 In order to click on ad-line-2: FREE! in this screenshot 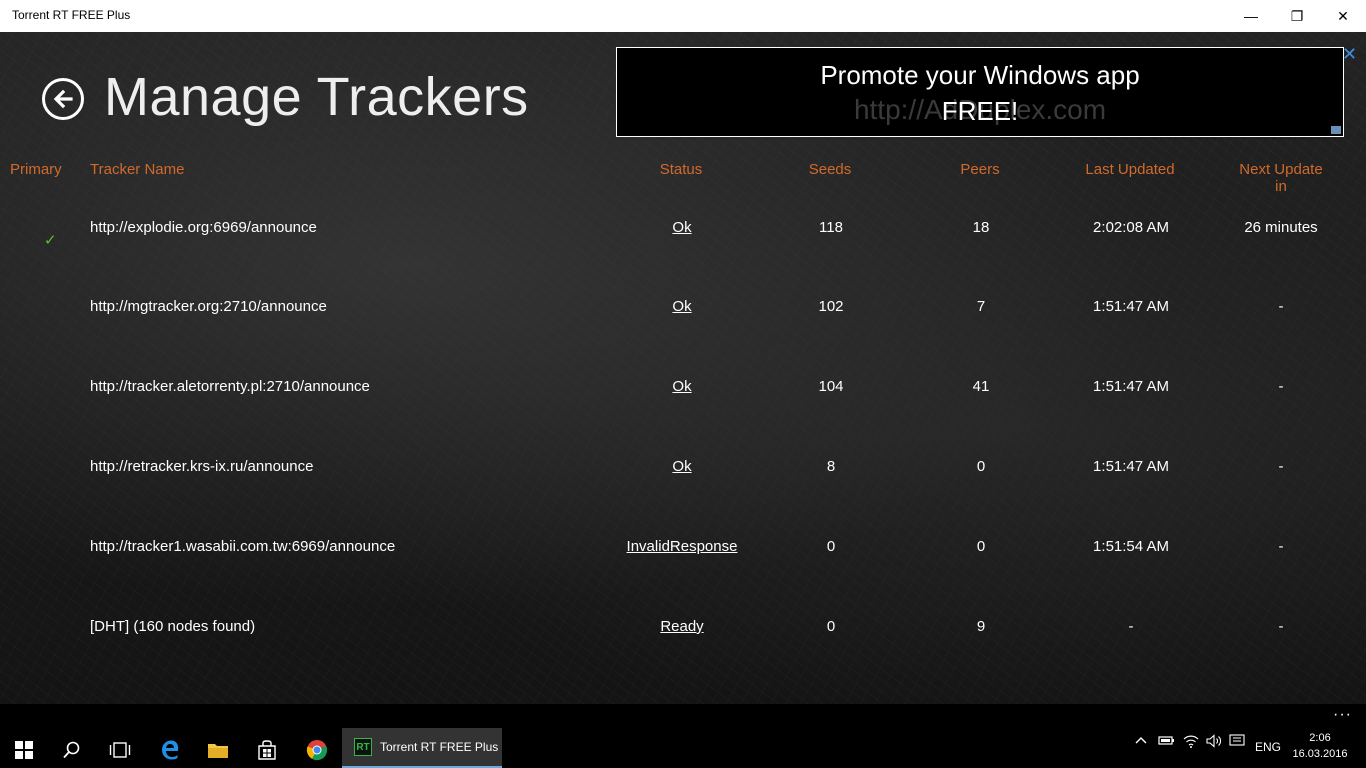, I will do `click(980, 111)`.